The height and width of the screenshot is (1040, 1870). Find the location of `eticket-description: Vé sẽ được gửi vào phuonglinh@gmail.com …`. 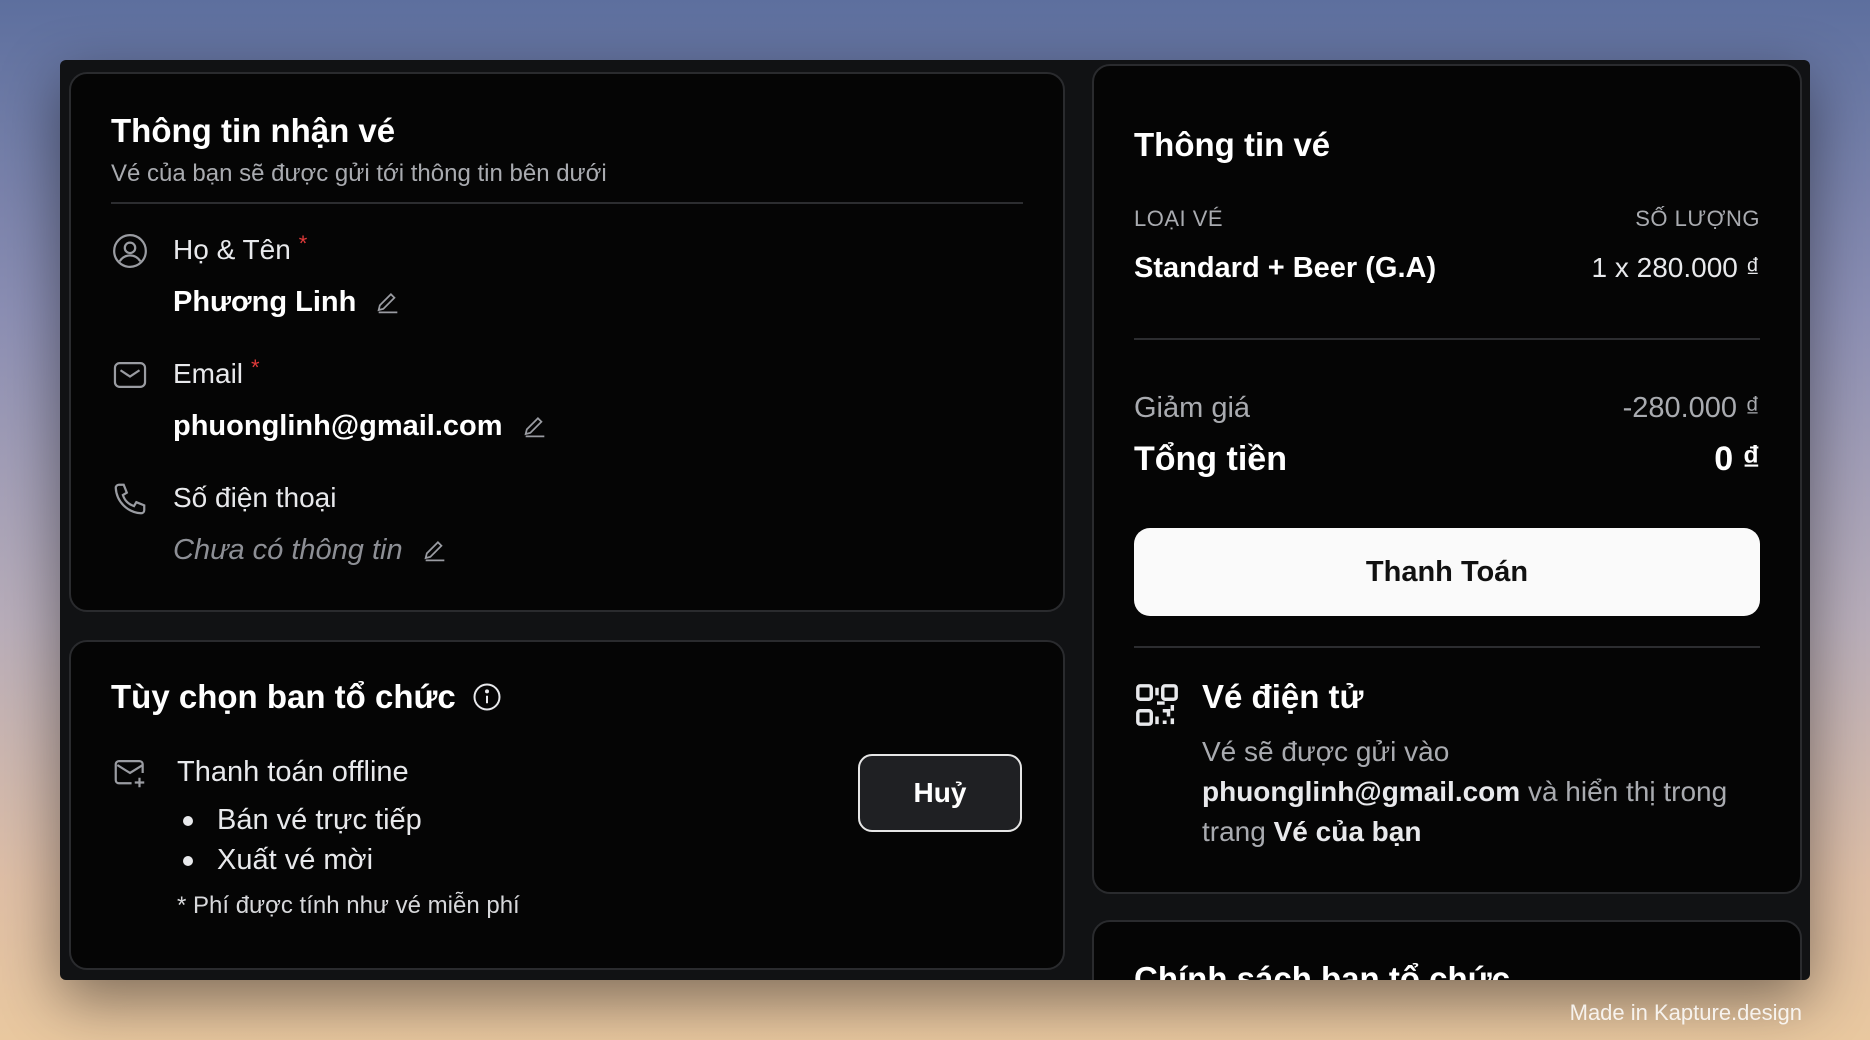

eticket-description: Vé sẽ được gửi vào phuonglinh@gmail.com … is located at coordinates (1465, 791).